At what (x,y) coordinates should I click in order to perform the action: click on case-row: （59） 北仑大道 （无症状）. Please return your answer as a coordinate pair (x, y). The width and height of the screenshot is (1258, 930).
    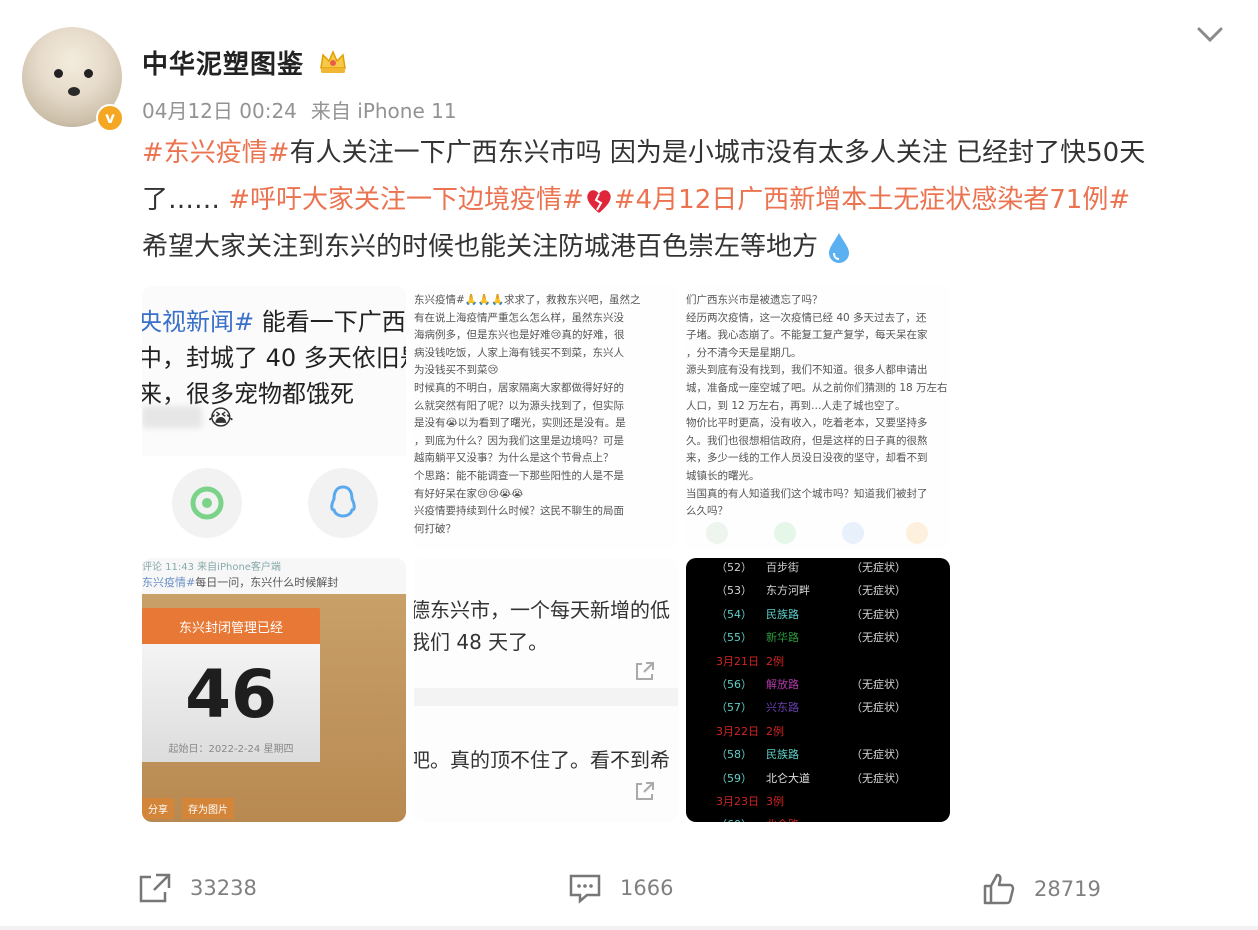
    Looking at the image, I should click on (833, 778).